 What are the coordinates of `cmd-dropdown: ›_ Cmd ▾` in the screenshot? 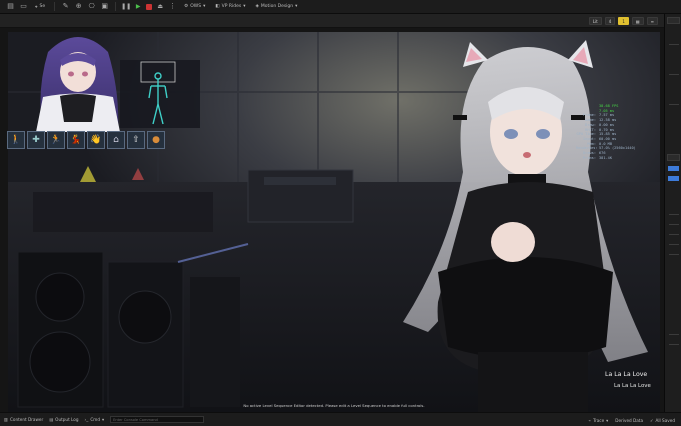 It's located at (95, 419).